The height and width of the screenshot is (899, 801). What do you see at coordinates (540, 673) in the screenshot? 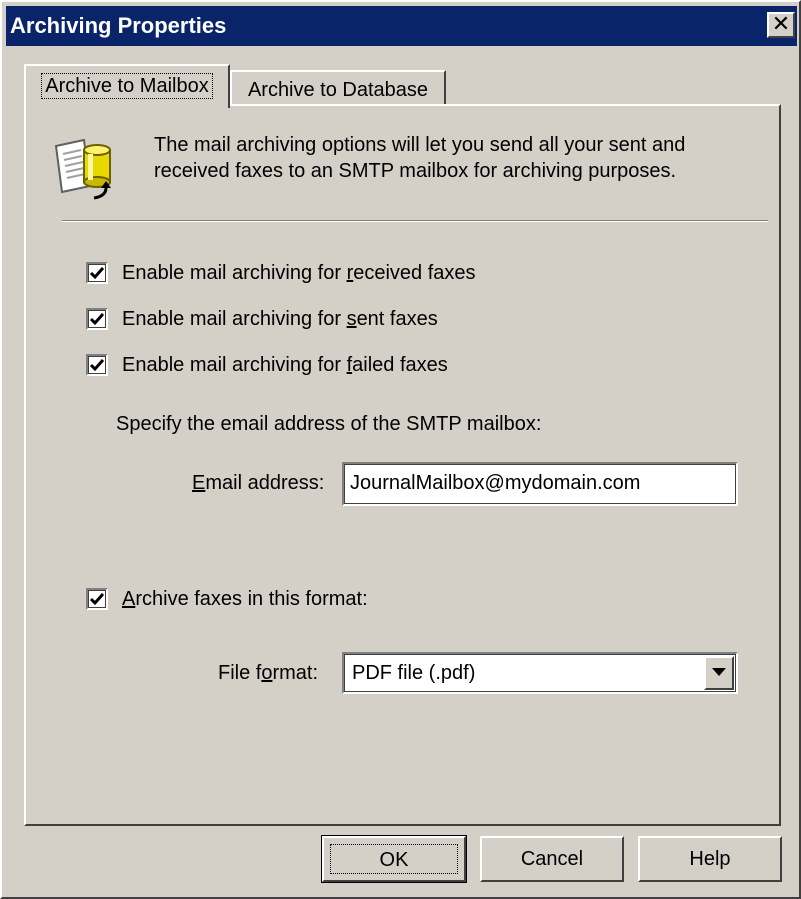
I see `file-format-select: PDF file (.pdf)` at bounding box center [540, 673].